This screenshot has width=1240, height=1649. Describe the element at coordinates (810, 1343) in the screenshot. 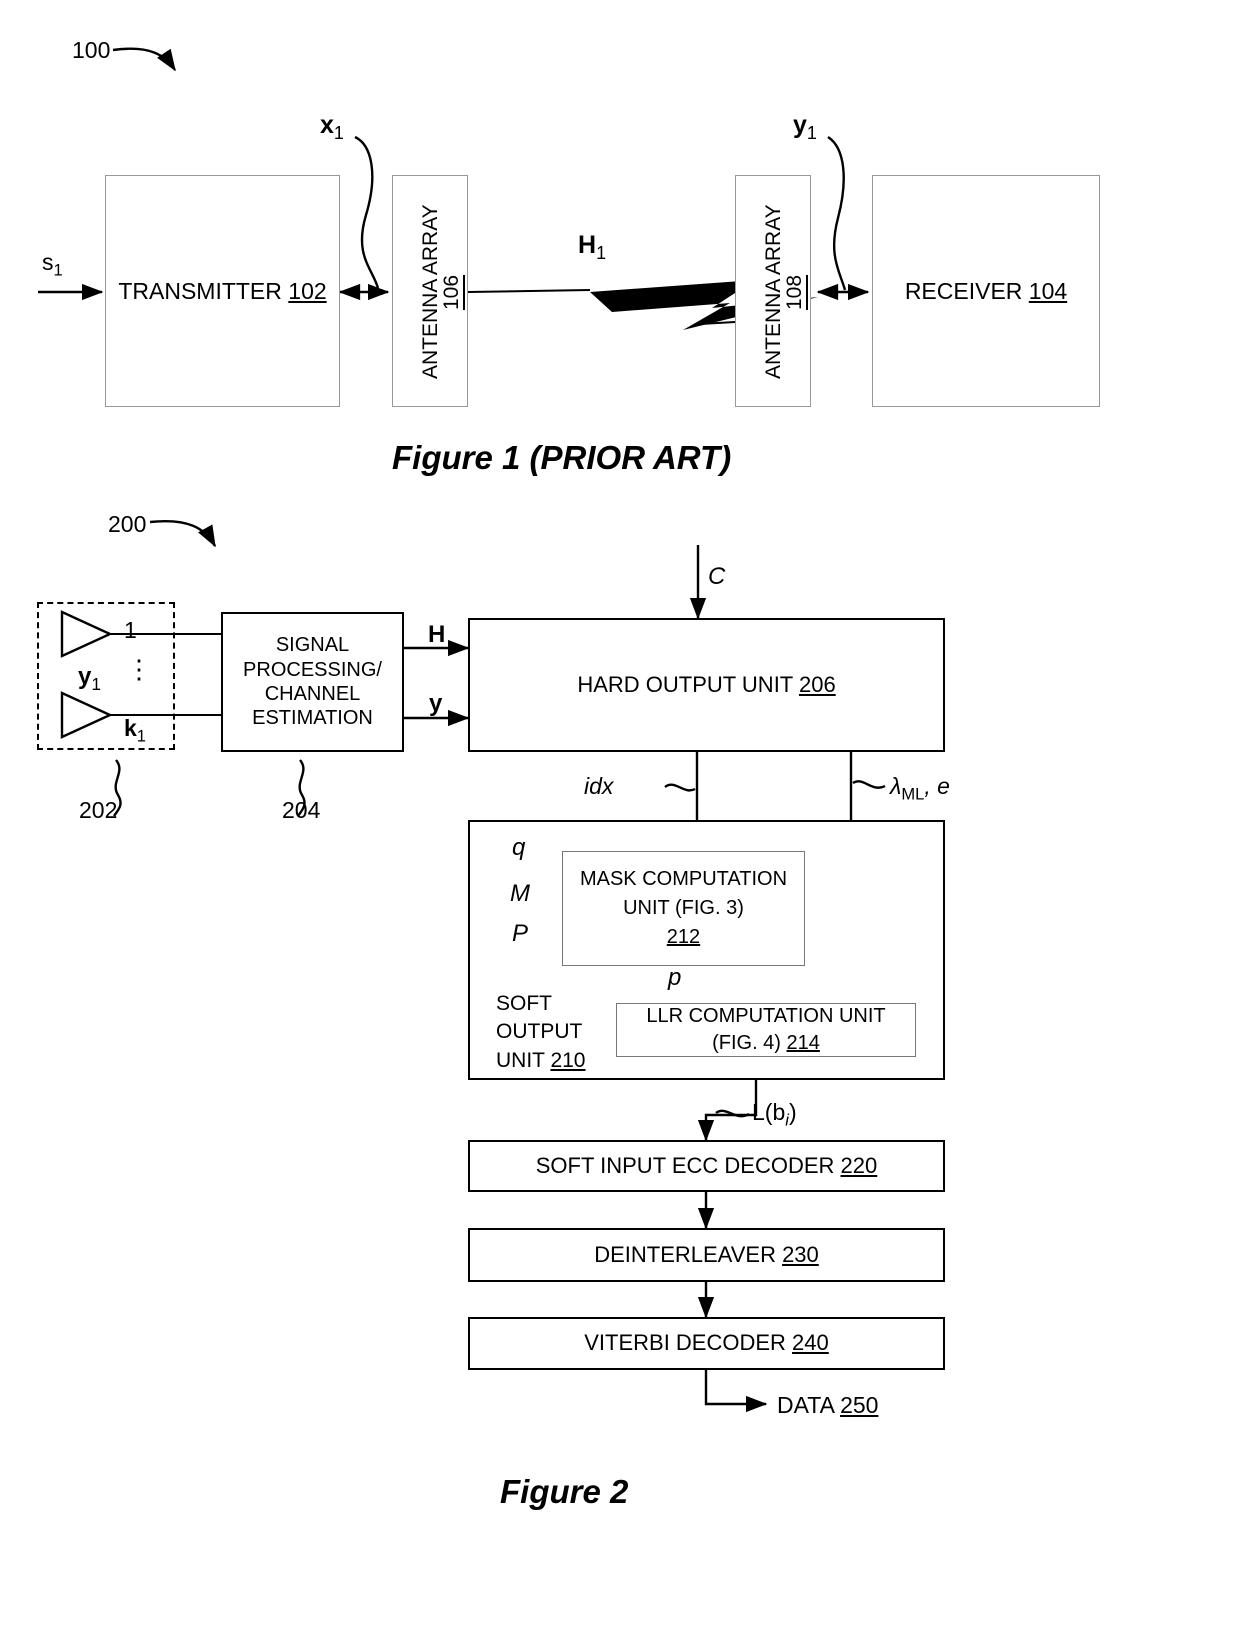

I see `viterbi-decoder-ref: 240` at that location.